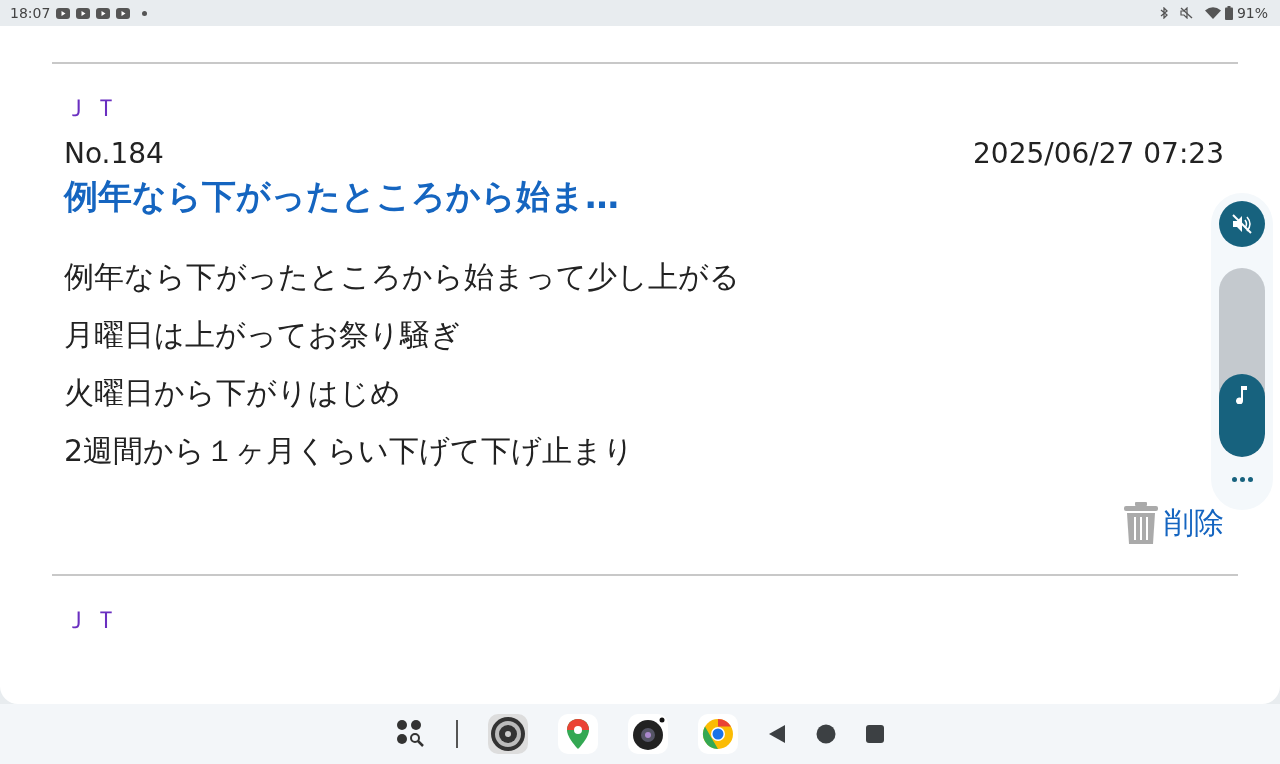 The width and height of the screenshot is (1280, 764). What do you see at coordinates (826, 734) in the screenshot?
I see `home-icon` at bounding box center [826, 734].